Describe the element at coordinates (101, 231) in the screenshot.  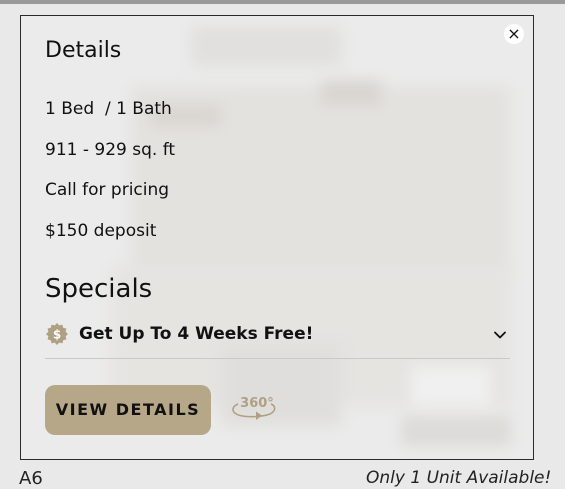
I see `deposit-text: $150 deposit` at that location.